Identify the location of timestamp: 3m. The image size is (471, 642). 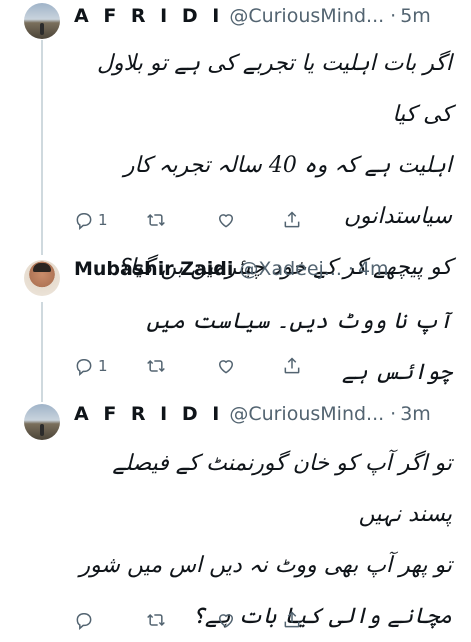
(415, 414).